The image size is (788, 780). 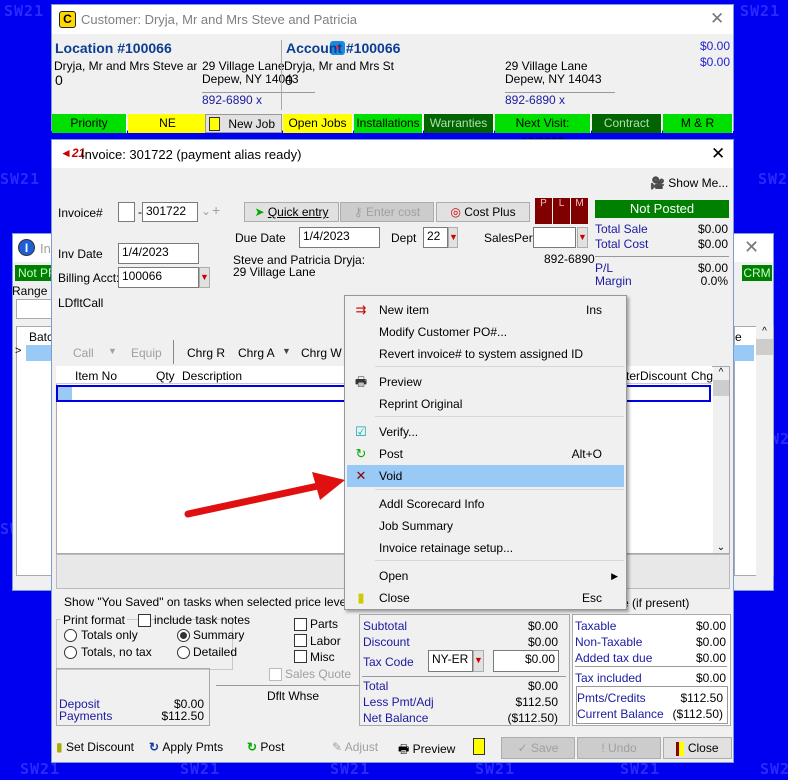 I want to click on arrow-shaft, so click(x=253, y=500).